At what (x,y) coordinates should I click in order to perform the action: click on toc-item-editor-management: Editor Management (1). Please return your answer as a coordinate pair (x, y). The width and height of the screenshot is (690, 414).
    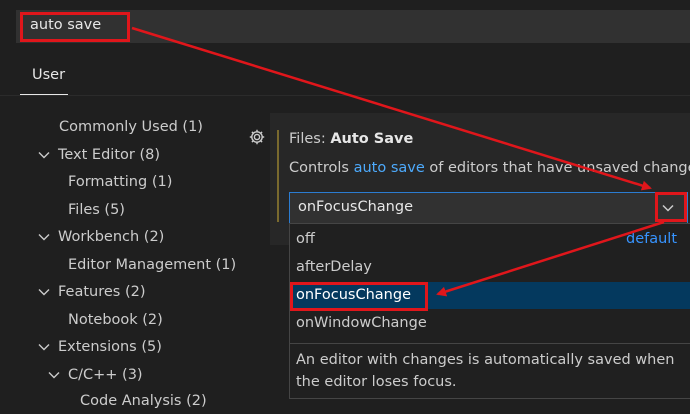
    Looking at the image, I should click on (152, 265).